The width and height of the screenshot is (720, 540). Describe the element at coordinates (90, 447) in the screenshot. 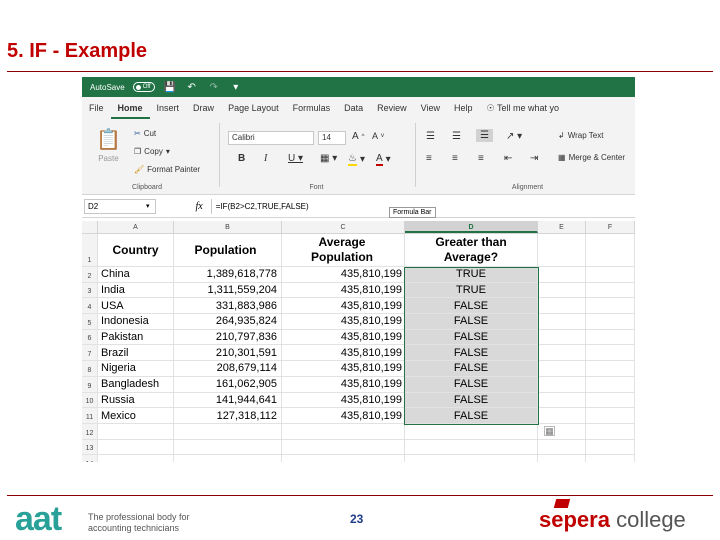

I see `row-number: 13` at that location.